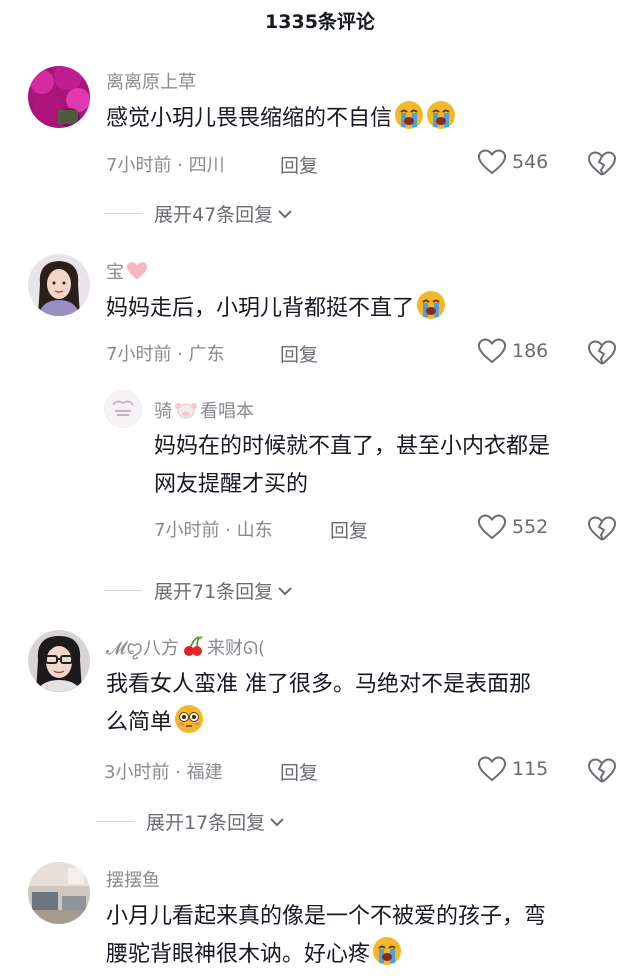 This screenshot has height=979, width=640. Describe the element at coordinates (326, 916) in the screenshot. I see `comment-text-line: 小月儿看起来真的像是一个不被爱的孩子，弯` at that location.